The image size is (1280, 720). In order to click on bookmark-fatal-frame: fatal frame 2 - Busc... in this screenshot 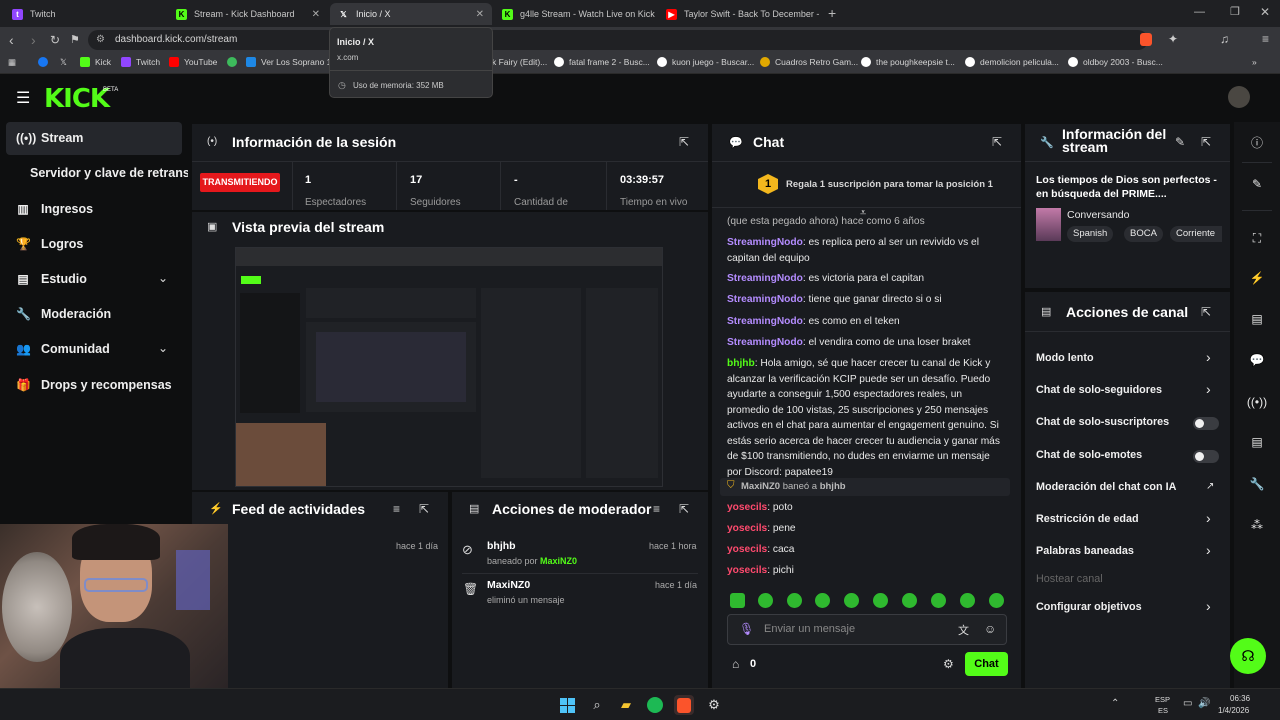, I will do `click(602, 62)`.